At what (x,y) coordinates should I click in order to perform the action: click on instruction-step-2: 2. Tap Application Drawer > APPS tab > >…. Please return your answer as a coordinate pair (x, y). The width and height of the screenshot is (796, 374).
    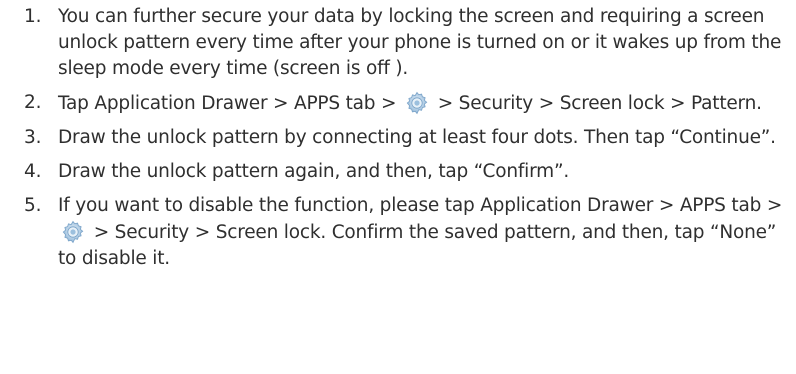
    Looking at the image, I should click on (398, 103).